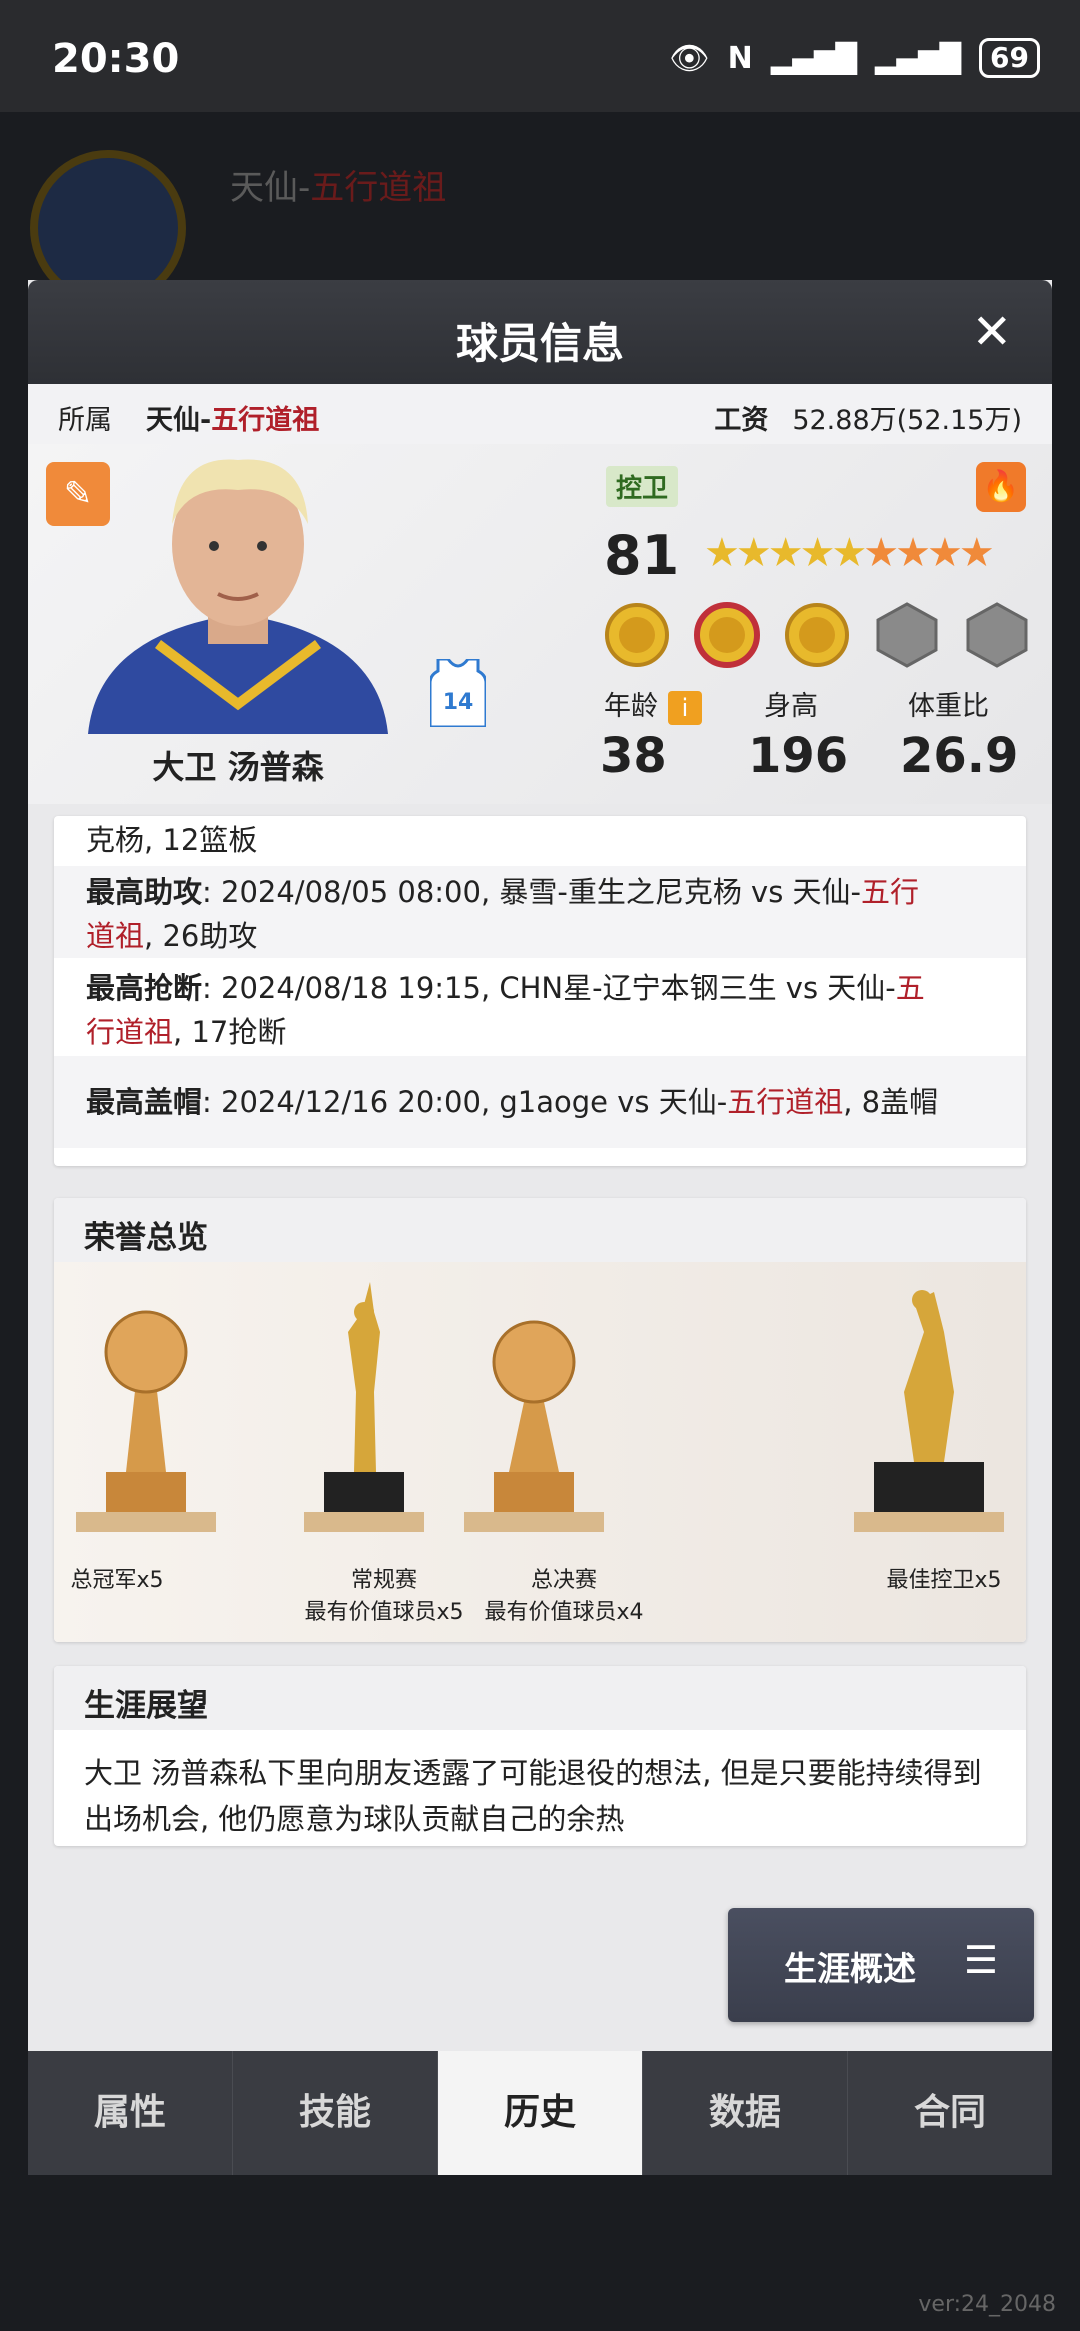 Image resolution: width=1080 pixels, height=2331 pixels. Describe the element at coordinates (918, 58) in the screenshot. I see `signal-icon-2: ▂▄▆█` at that location.